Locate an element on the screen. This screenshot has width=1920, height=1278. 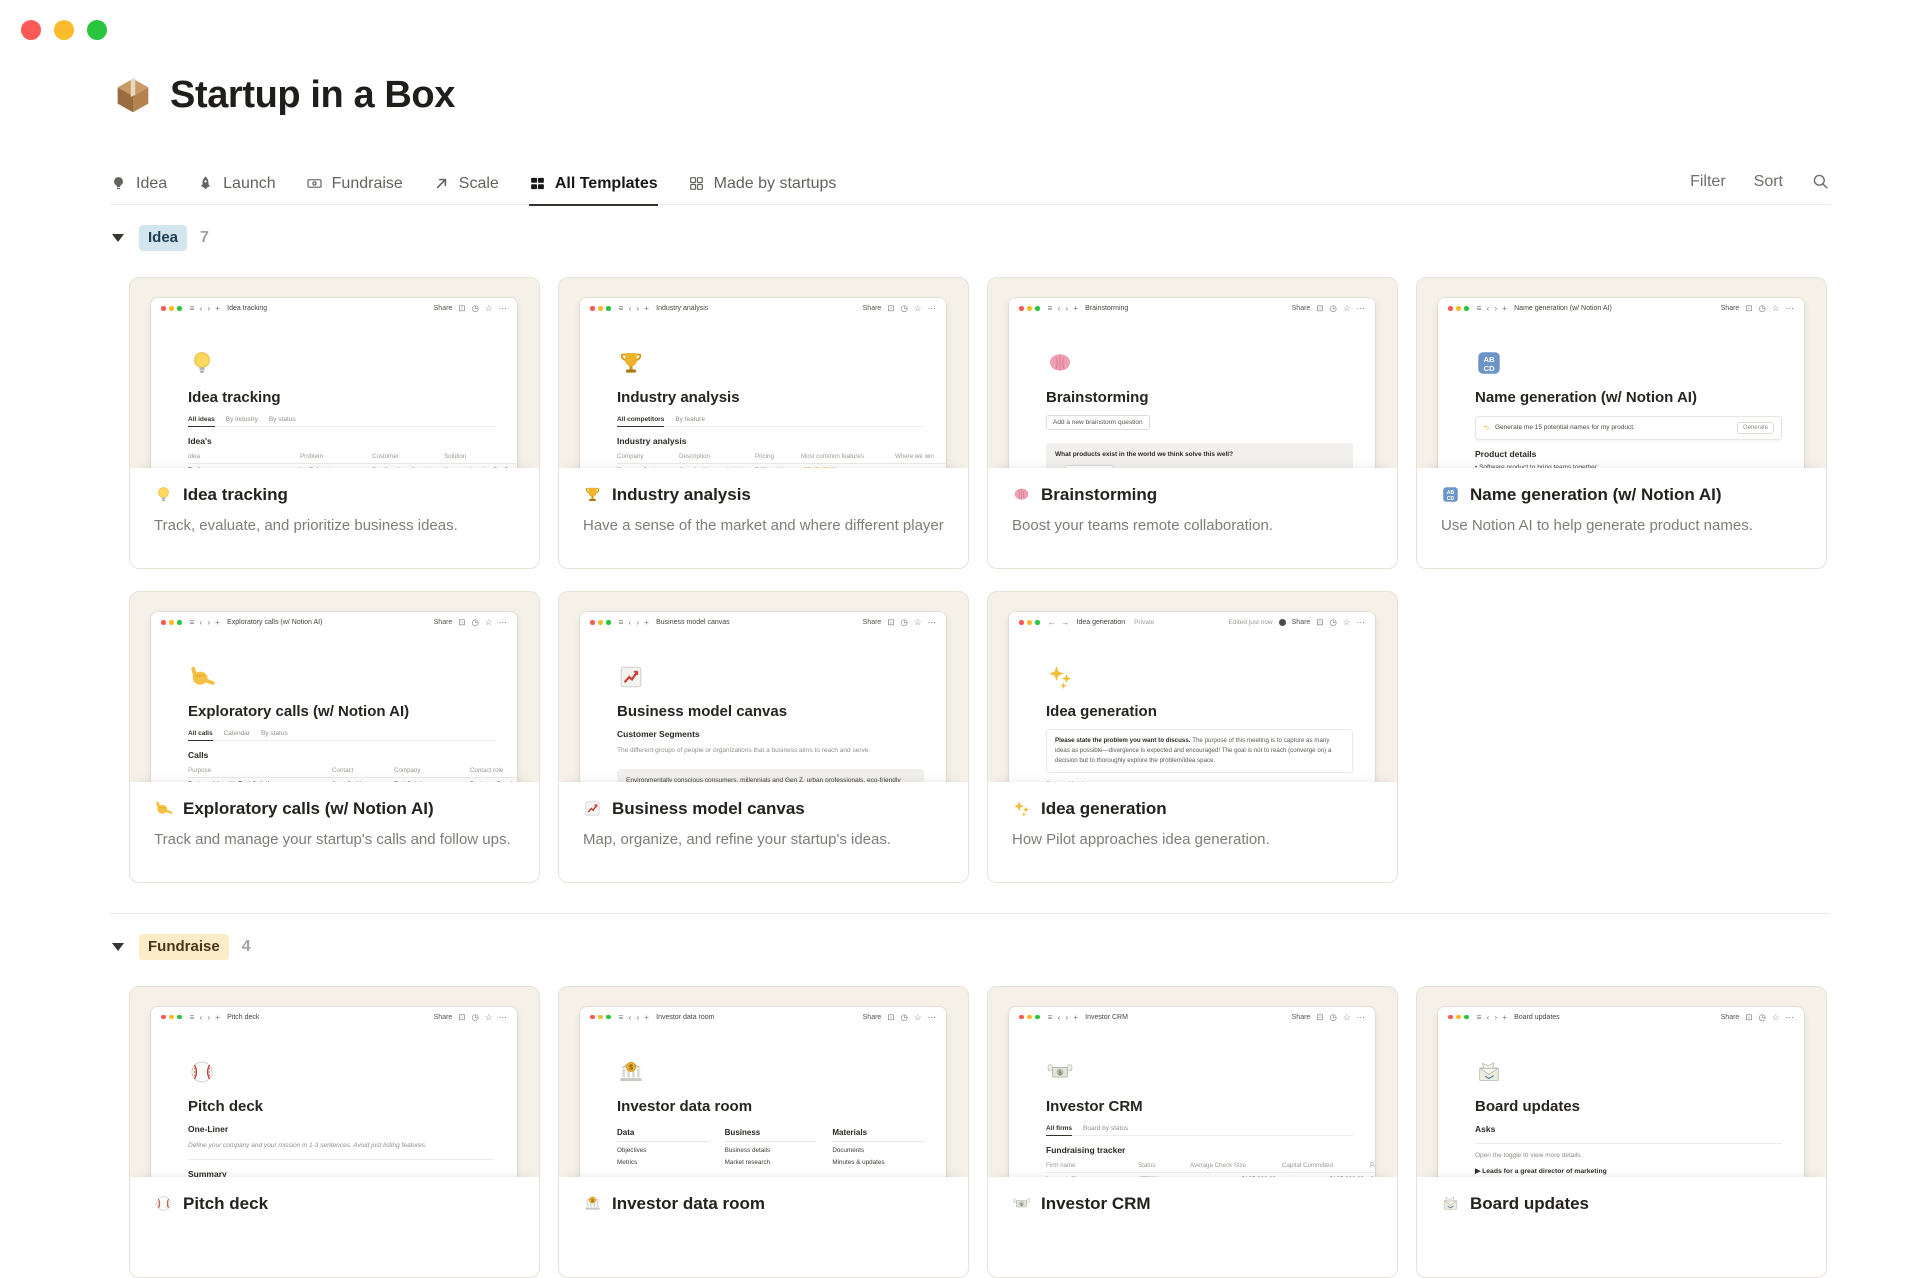
grid-outline-icon is located at coordinates (696, 183).